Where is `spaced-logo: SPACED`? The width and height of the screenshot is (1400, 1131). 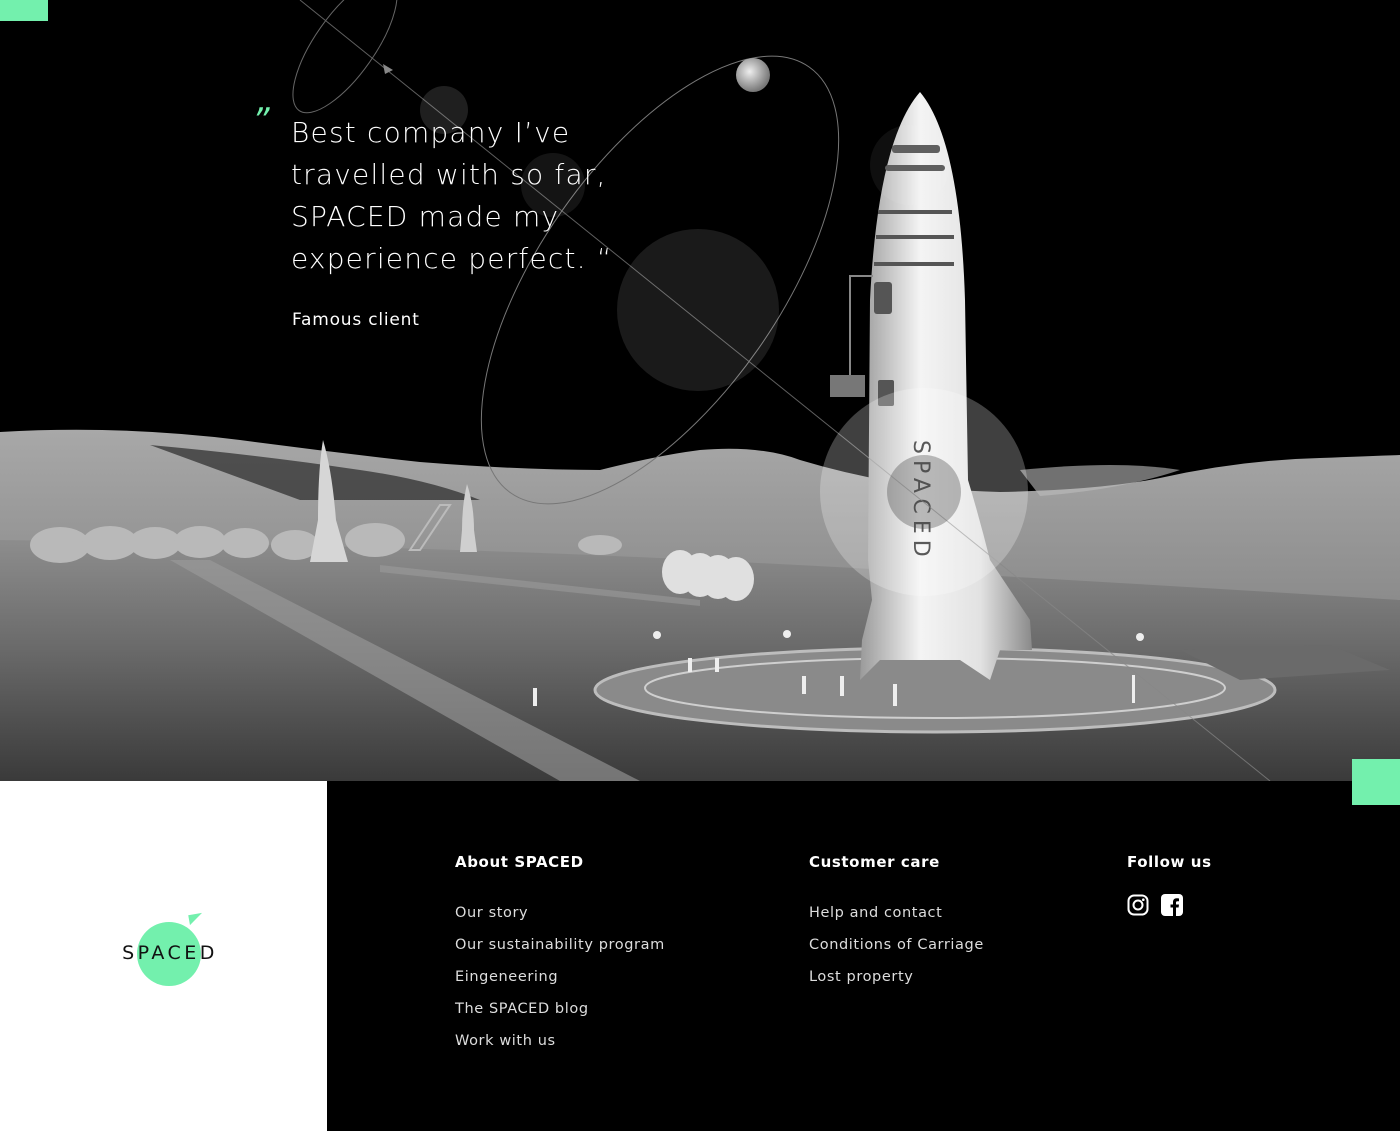
spaced-logo: SPACED is located at coordinates (170, 952).